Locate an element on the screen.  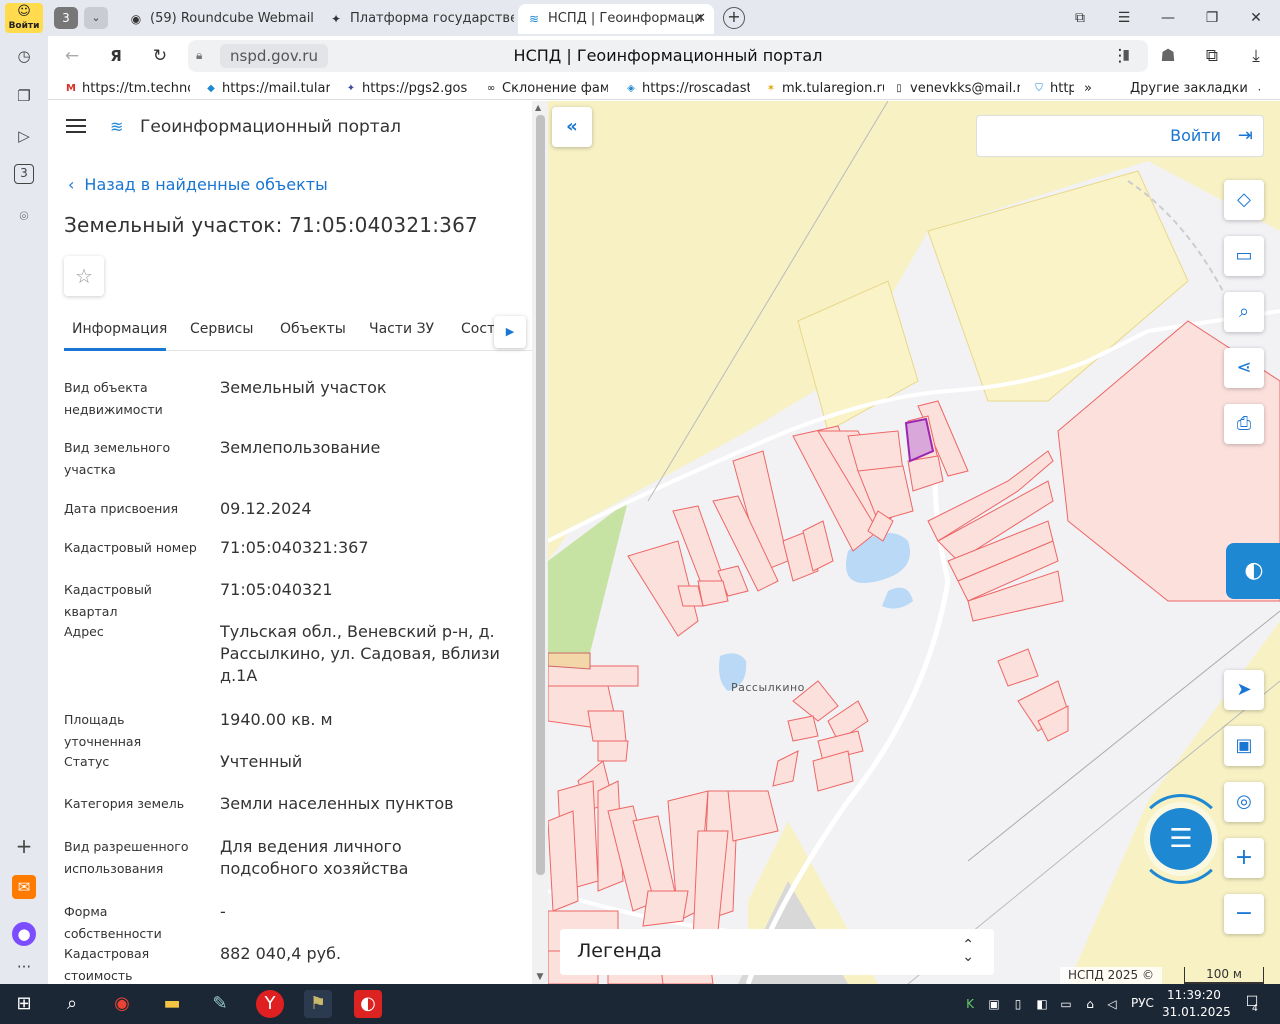
yandex-icon: Я is located at coordinates (116, 56).